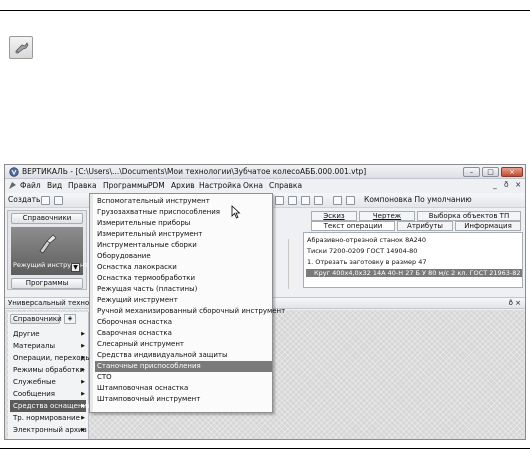  What do you see at coordinates (183, 388) in the screenshot?
I see `submenu-item: Штамповочная оснастка` at bounding box center [183, 388].